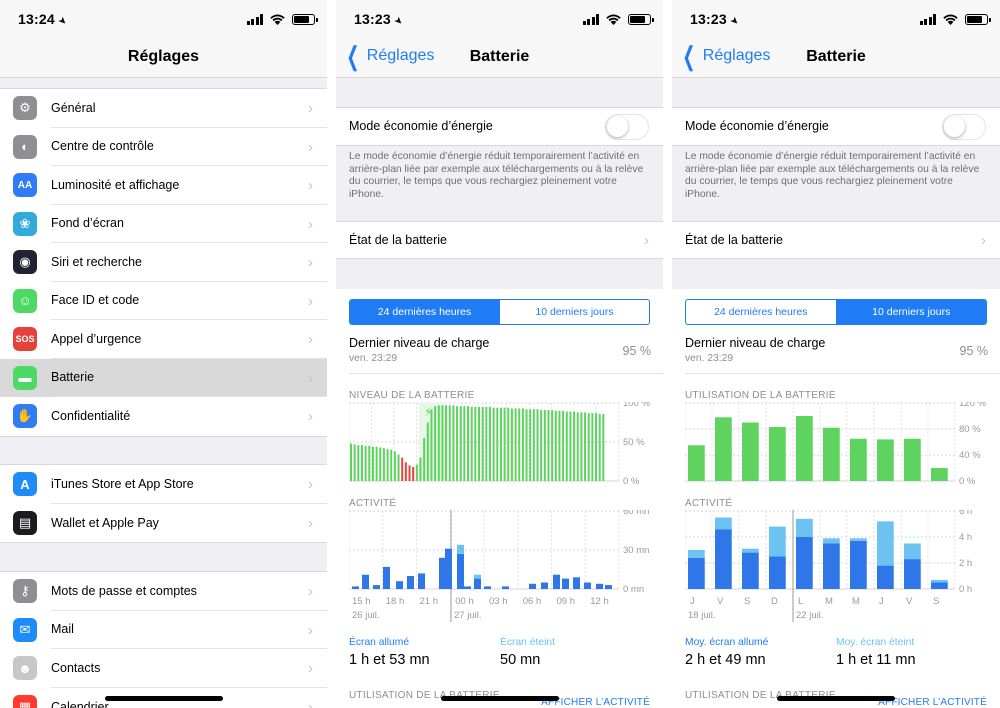  I want to click on charging-bolt-icon: ⚡, so click(428, 412).